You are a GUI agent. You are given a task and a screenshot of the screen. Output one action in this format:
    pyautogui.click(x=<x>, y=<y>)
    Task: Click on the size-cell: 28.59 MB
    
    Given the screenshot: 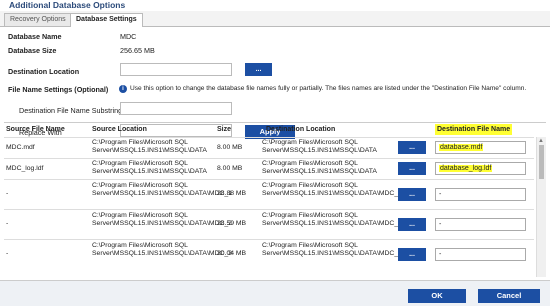 What is the action you would take?
    pyautogui.click(x=232, y=223)
    